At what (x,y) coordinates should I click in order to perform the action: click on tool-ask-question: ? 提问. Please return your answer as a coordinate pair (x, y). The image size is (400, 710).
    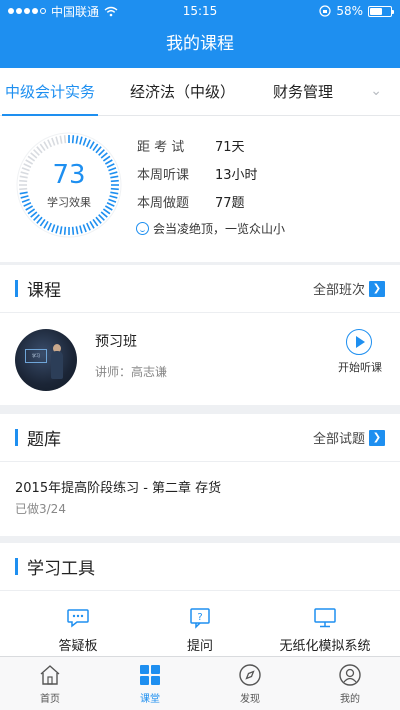
    Looking at the image, I should click on (200, 630).